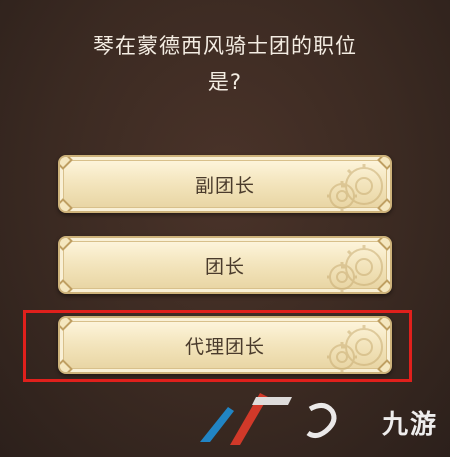 The image size is (450, 457). I want to click on answer-option-label: 副团长, so click(224, 185).